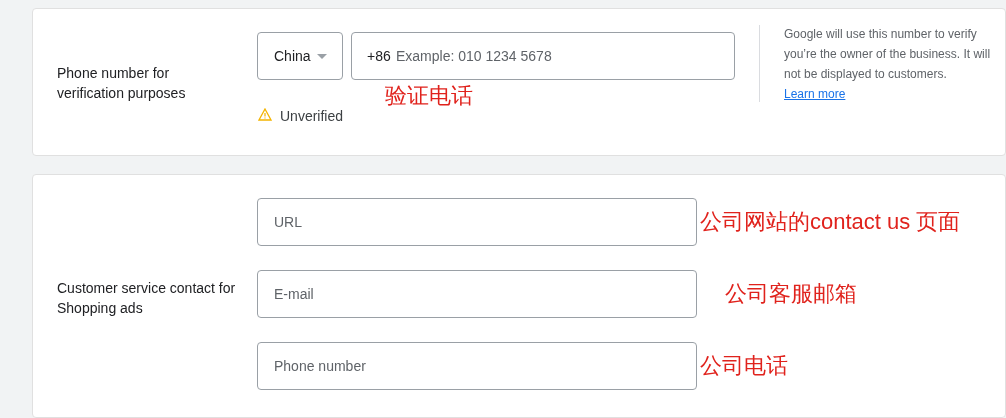 This screenshot has height=418, width=1006. Describe the element at coordinates (265, 114) in the screenshot. I see `warning-icon` at that location.